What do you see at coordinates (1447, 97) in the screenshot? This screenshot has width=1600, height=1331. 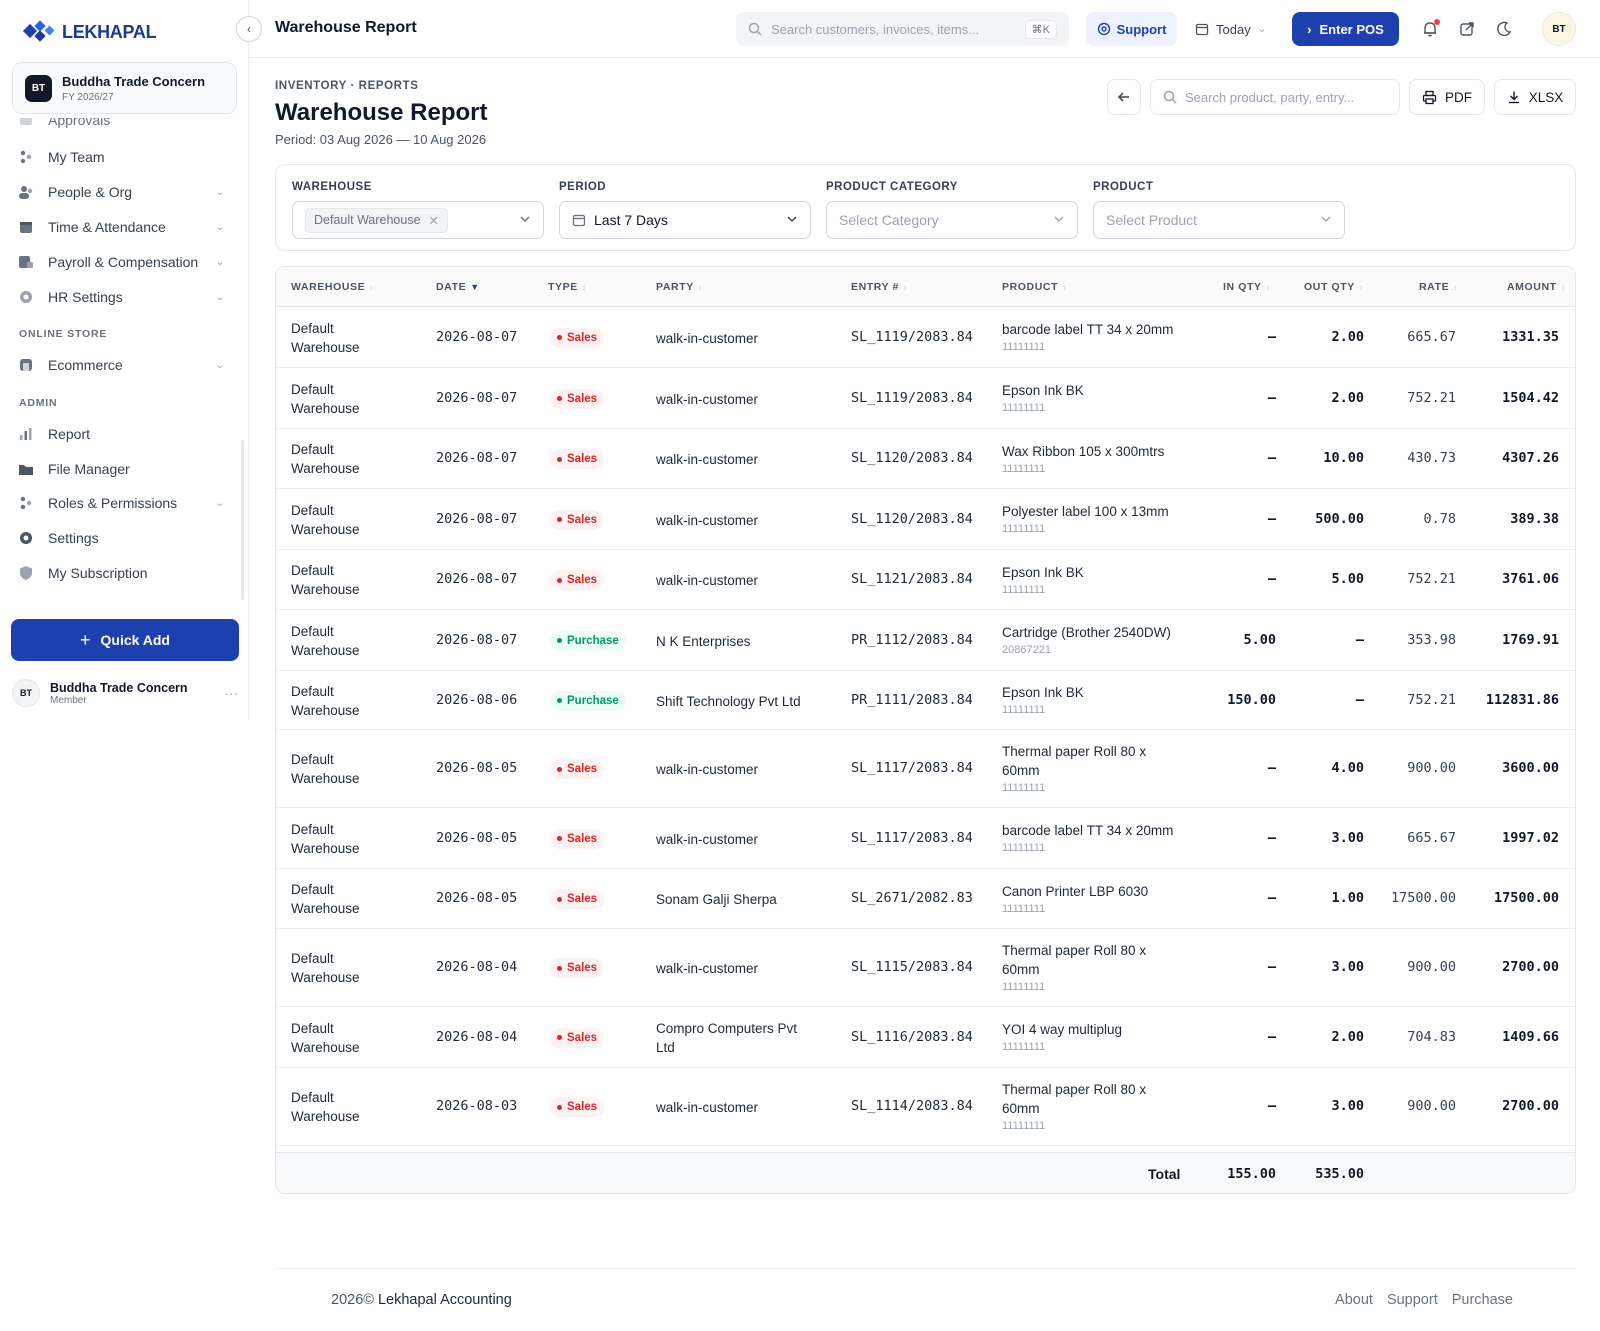 I see `export-pdf-button: PDF` at bounding box center [1447, 97].